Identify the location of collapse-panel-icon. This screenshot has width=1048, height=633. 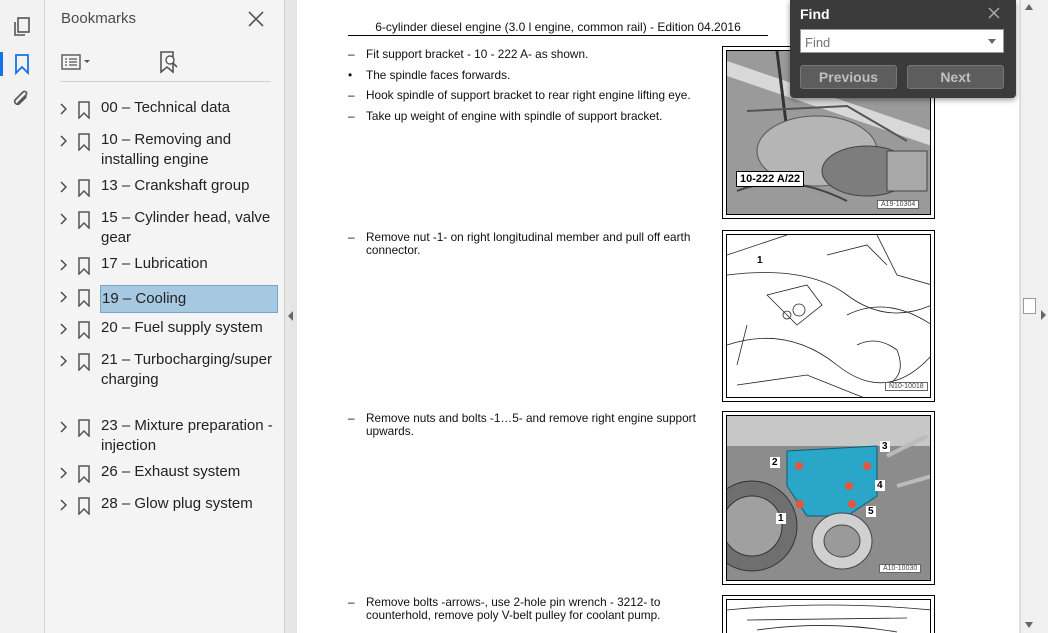
(291, 316).